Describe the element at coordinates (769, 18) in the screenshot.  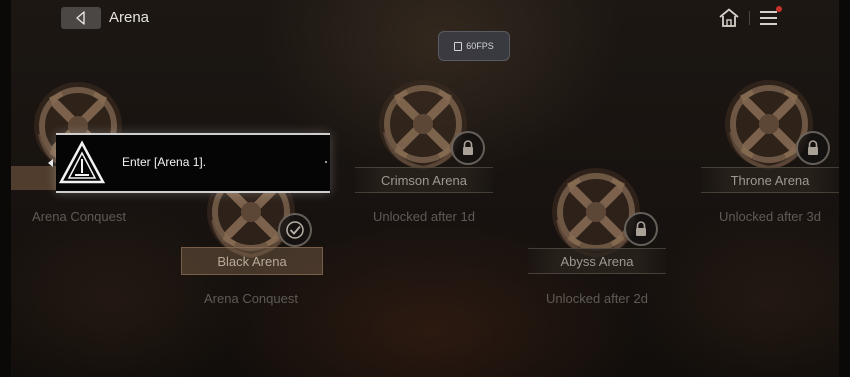
I see `menu-button` at that location.